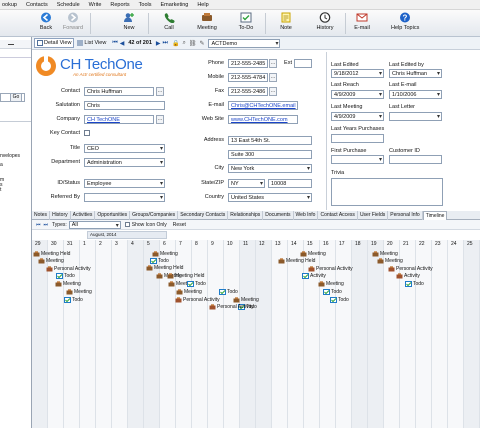 Image resolution: width=480 pixels, height=428 pixels. What do you see at coordinates (357, 94) in the screenshot?
I see `last-reach-field: 4/9/2009` at bounding box center [357, 94].